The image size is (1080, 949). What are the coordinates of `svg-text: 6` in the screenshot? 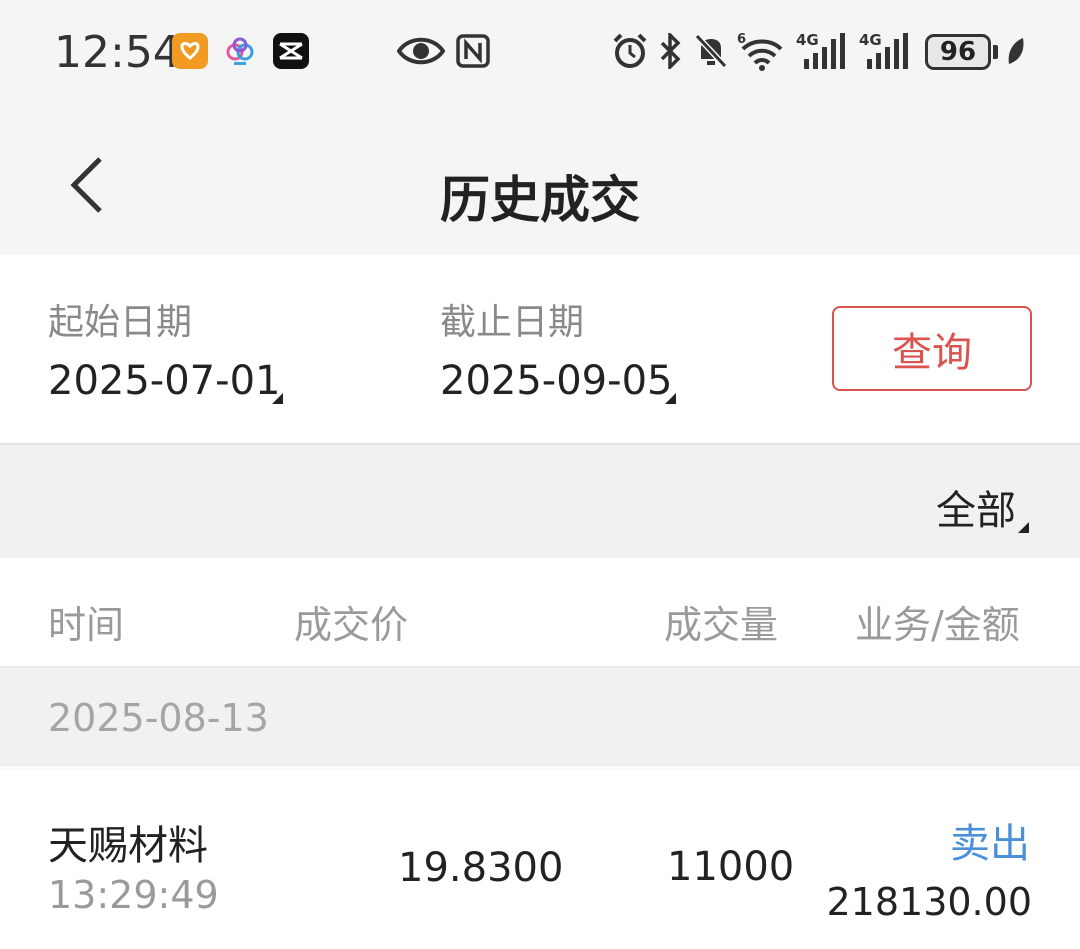 It's located at (741, 39).